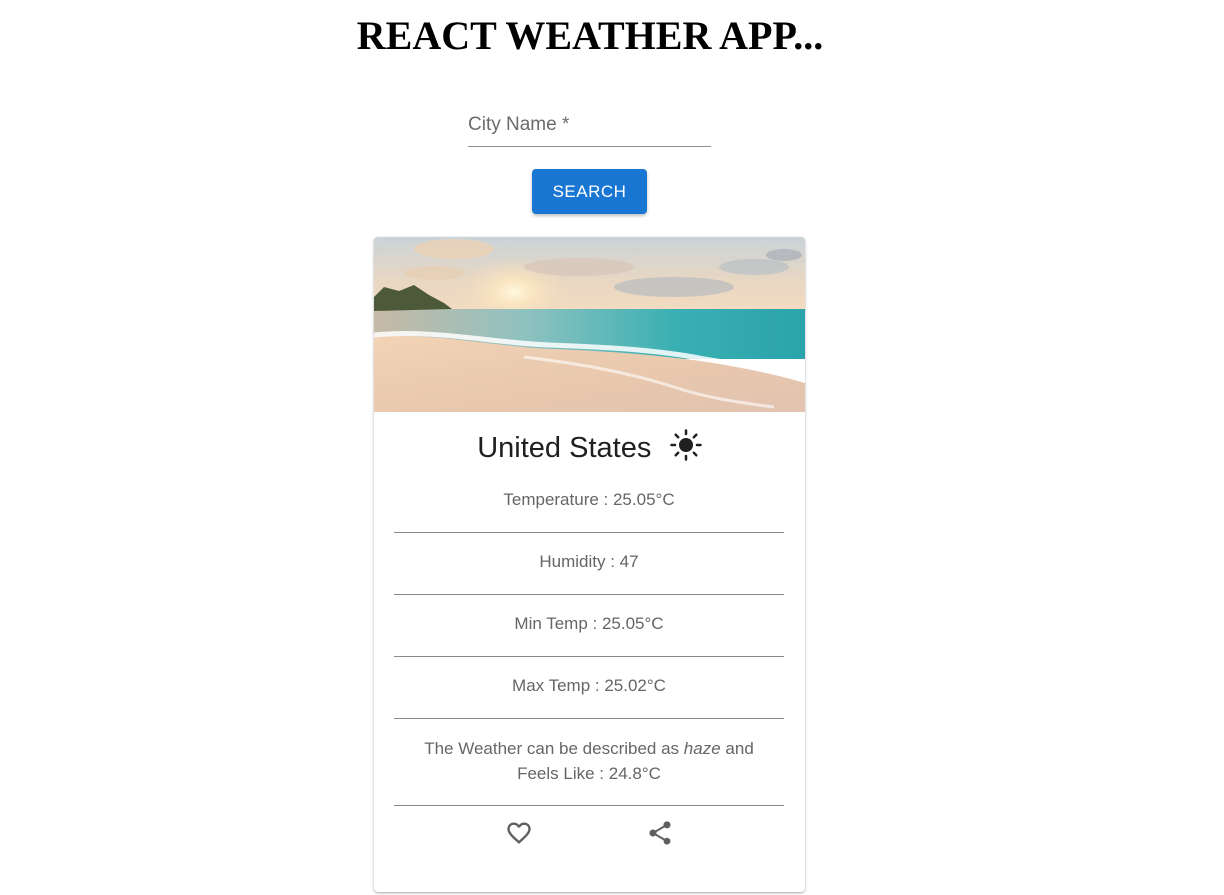 This screenshot has width=1224, height=895. I want to click on city-name-field: City Name *, so click(591, 128).